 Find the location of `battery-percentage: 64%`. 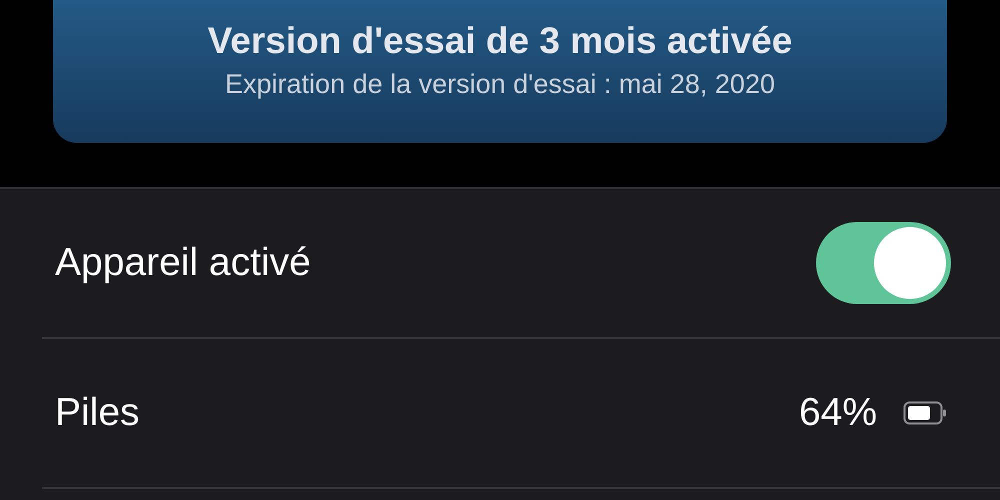

battery-percentage: 64% is located at coordinates (837, 413).